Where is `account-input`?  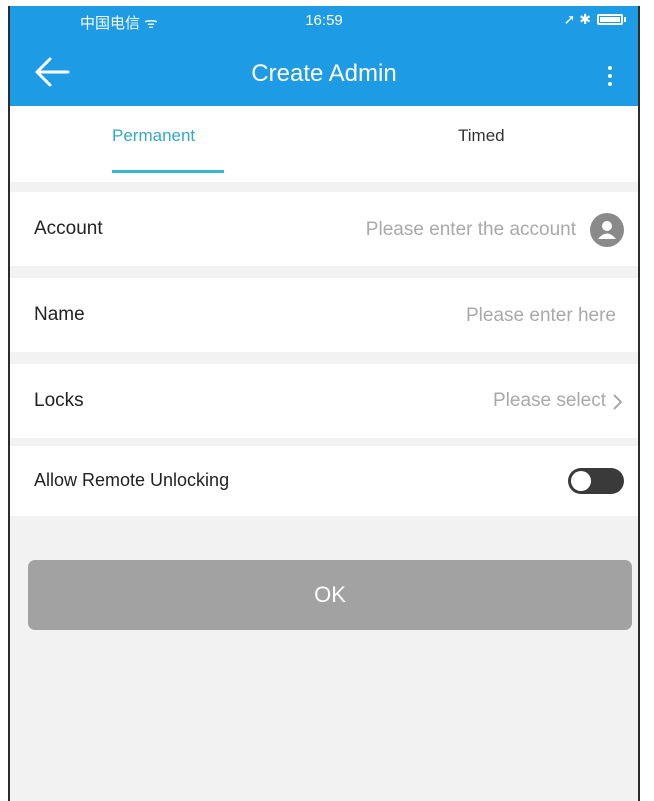 account-input is located at coordinates (416, 230).